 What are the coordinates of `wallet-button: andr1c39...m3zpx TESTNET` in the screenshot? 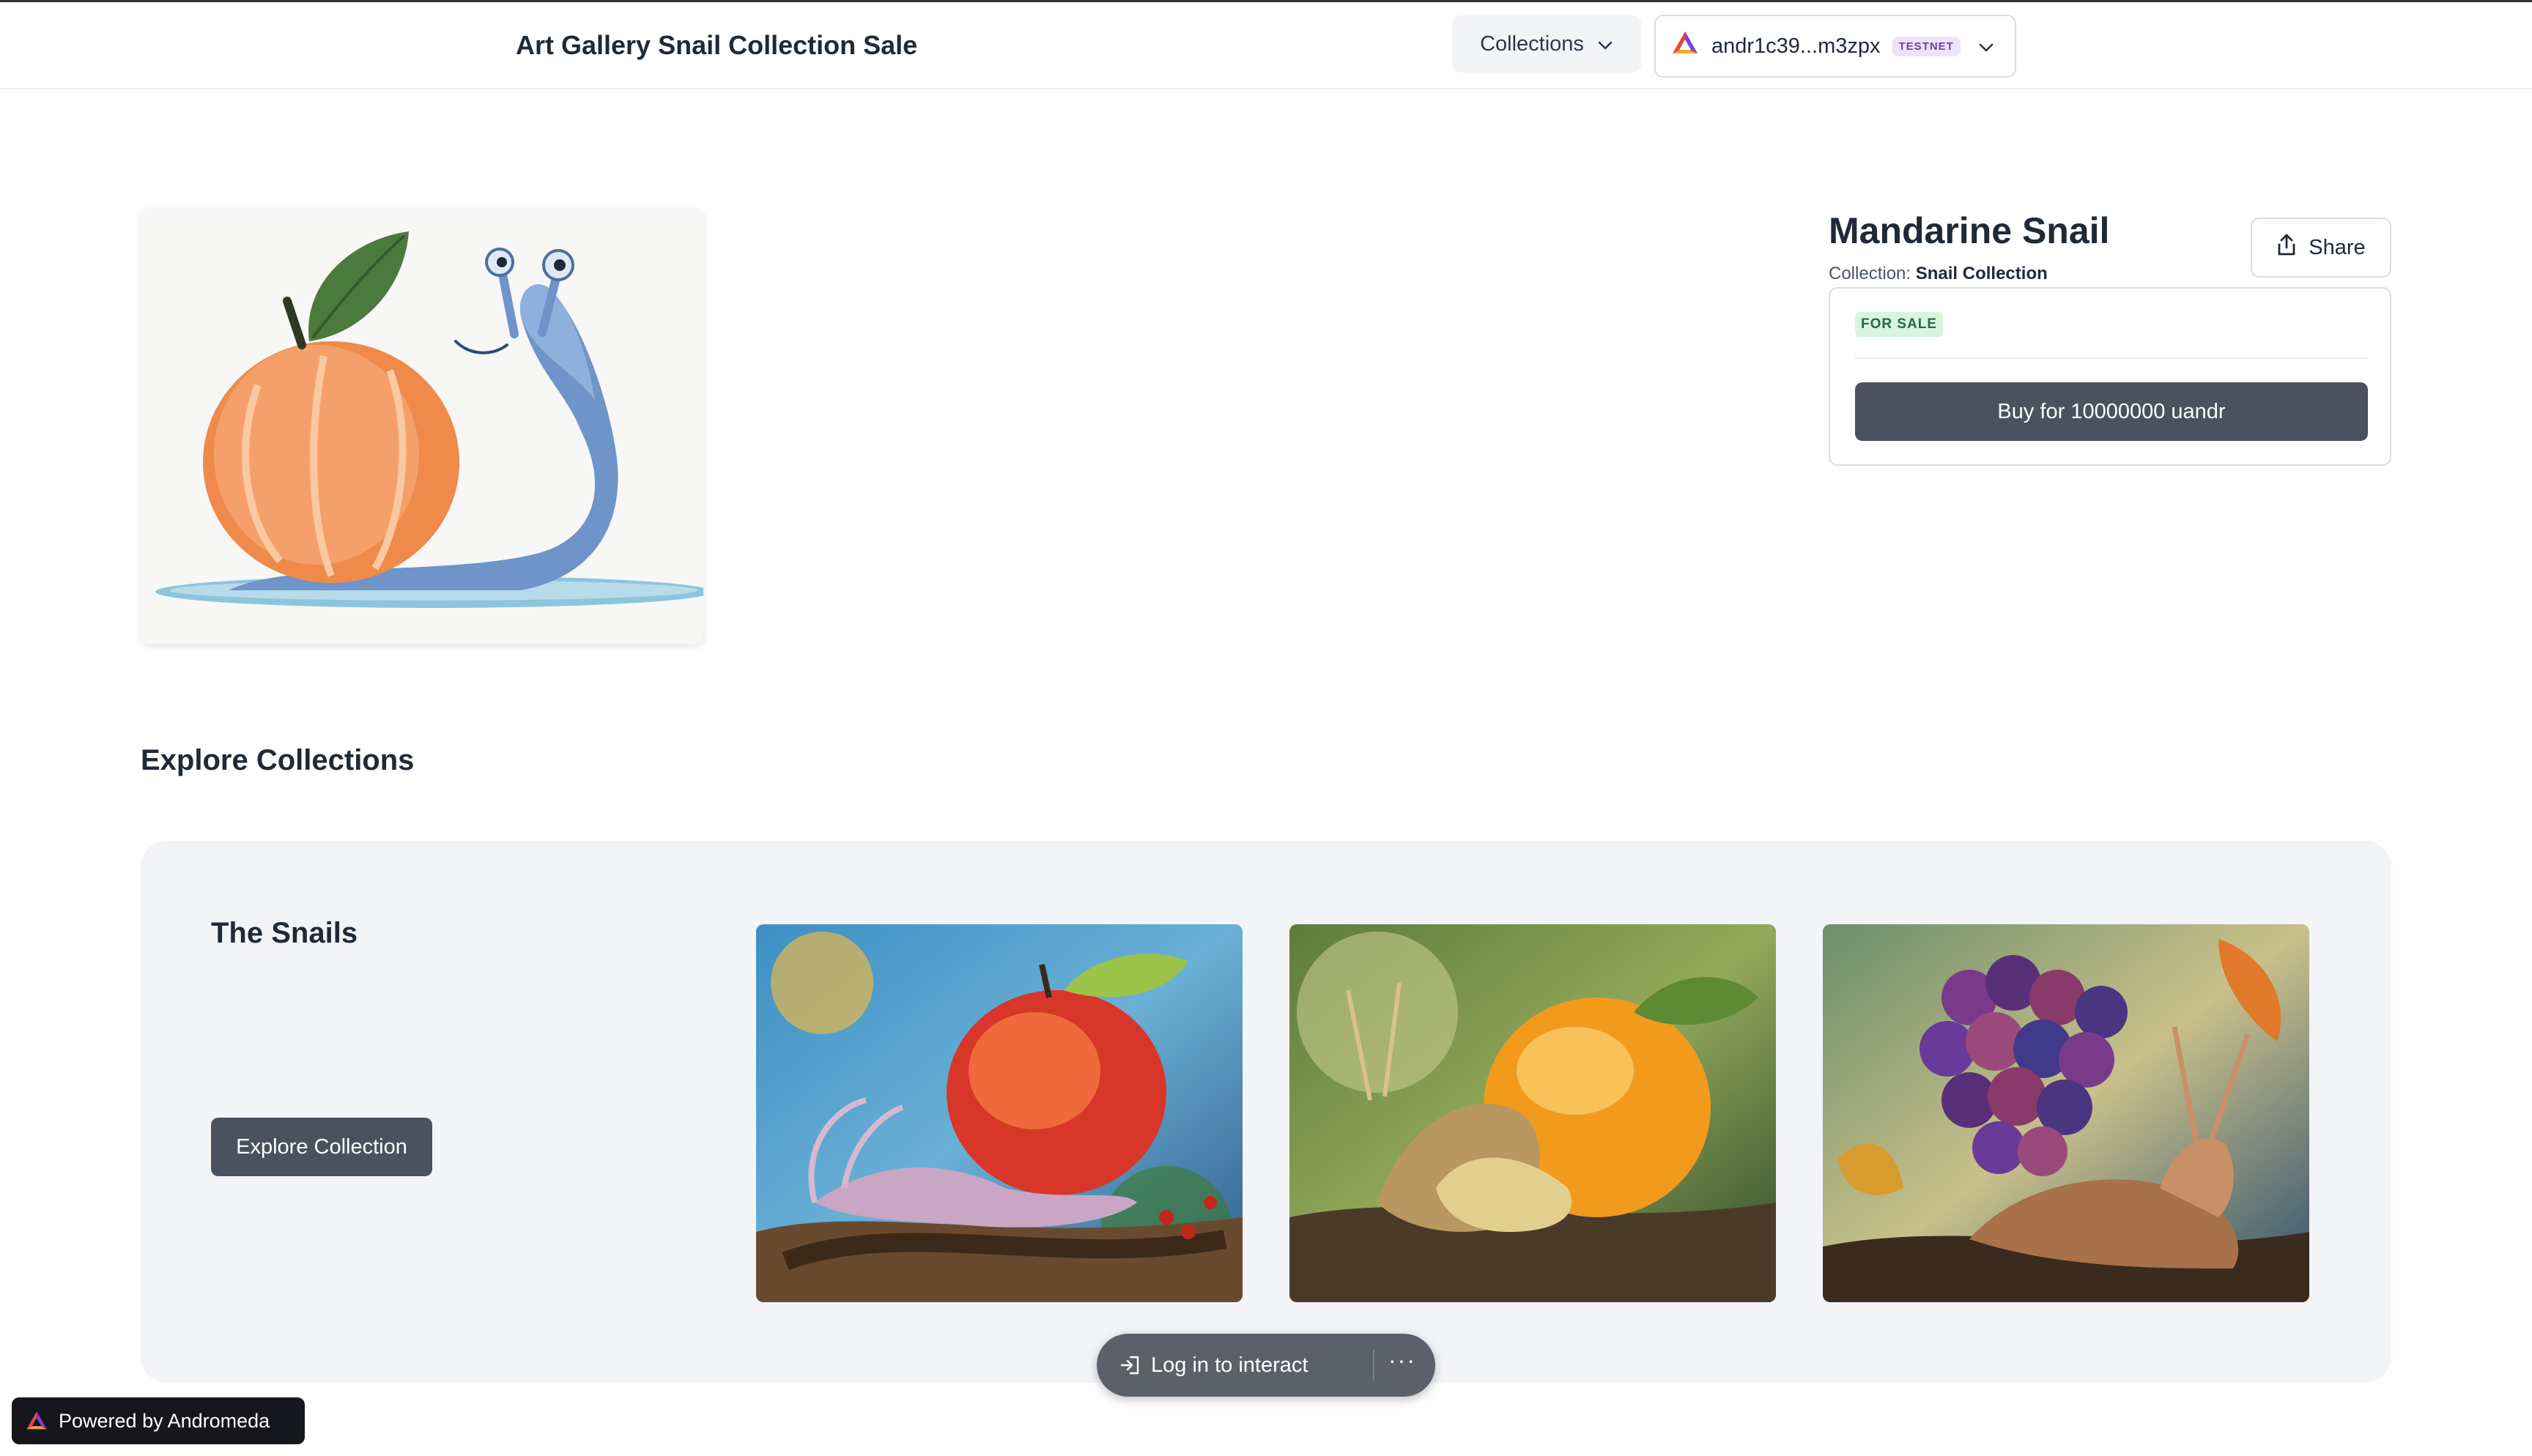 It's located at (1835, 47).